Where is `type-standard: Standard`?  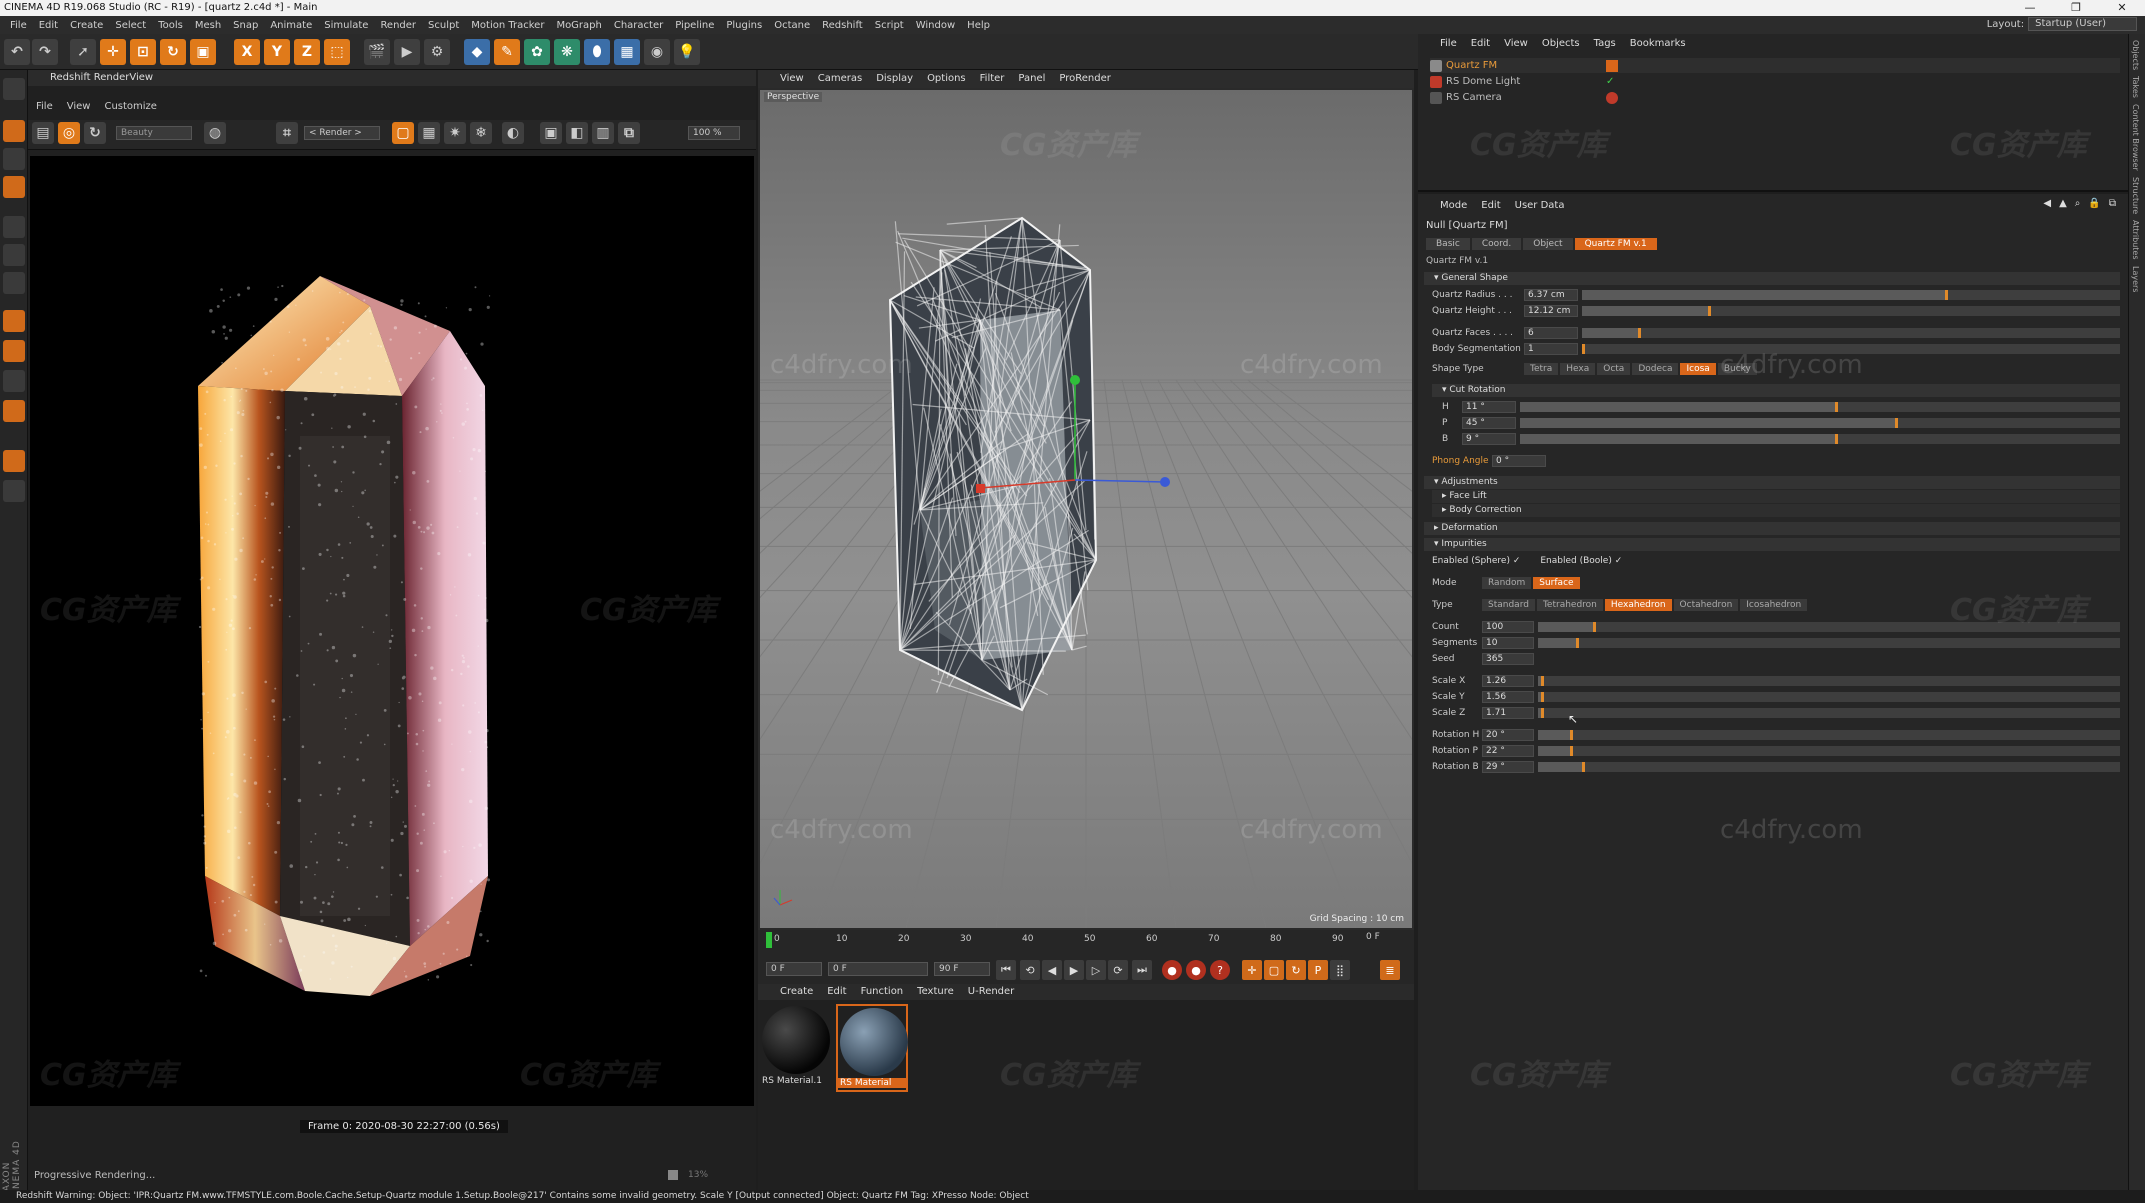 type-standard: Standard is located at coordinates (1508, 605).